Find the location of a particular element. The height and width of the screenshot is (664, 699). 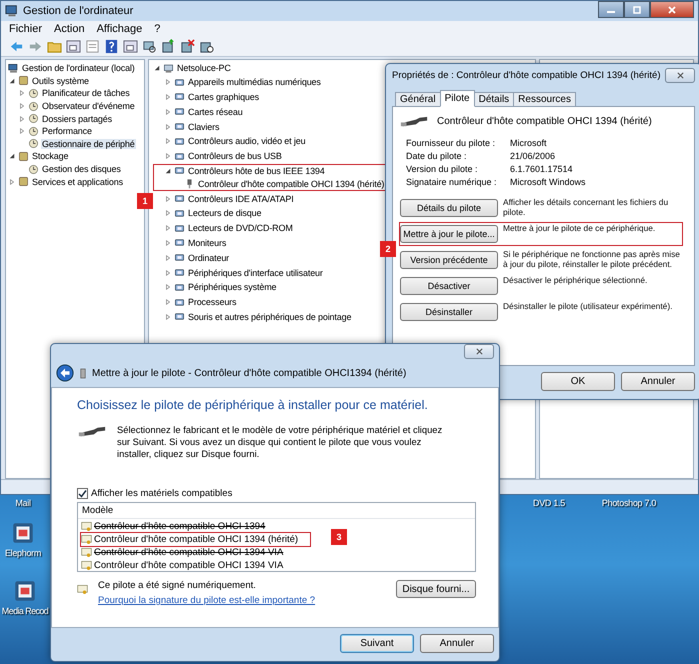

desktop-icon-label: DVD 1.5 is located at coordinates (549, 503).